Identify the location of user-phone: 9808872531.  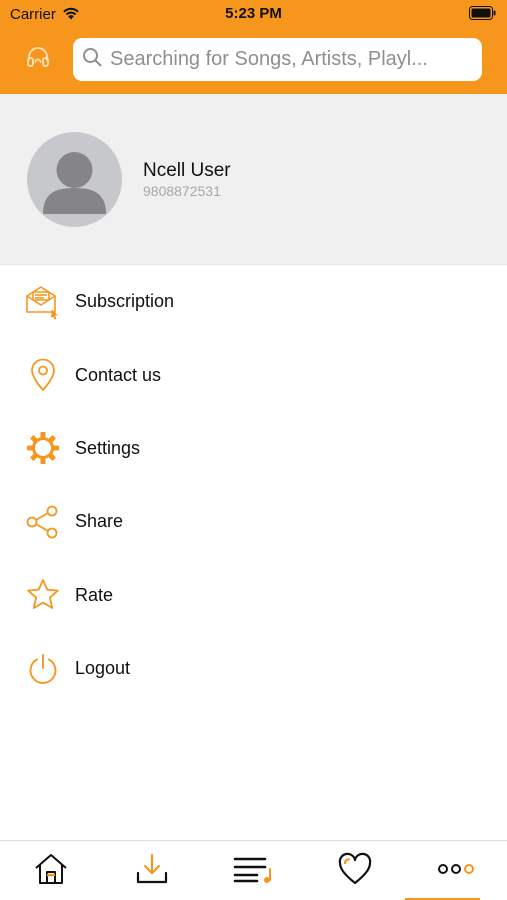
(182, 191).